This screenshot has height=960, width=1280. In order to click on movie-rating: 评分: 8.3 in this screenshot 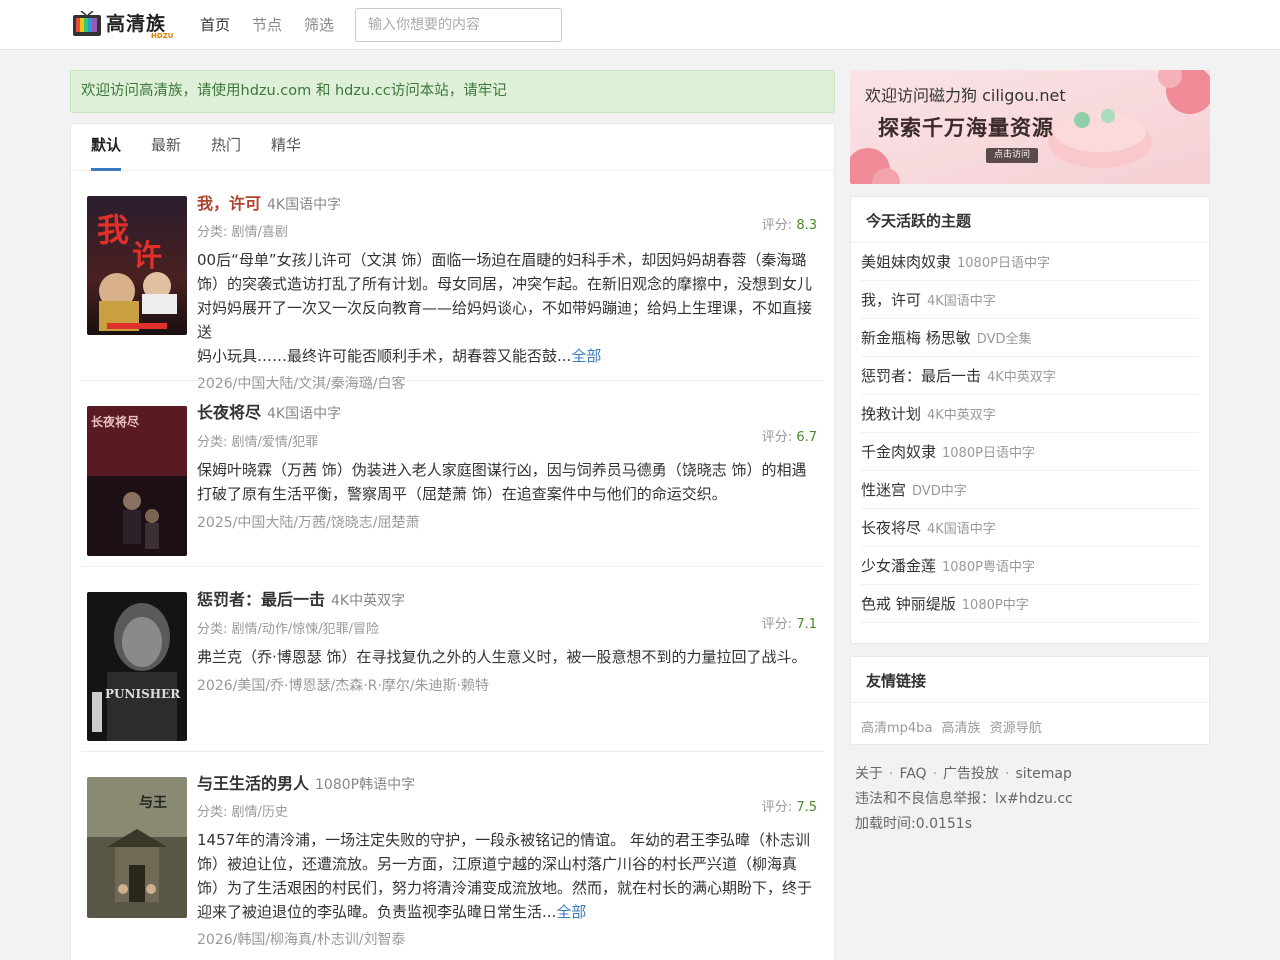, I will do `click(789, 226)`.